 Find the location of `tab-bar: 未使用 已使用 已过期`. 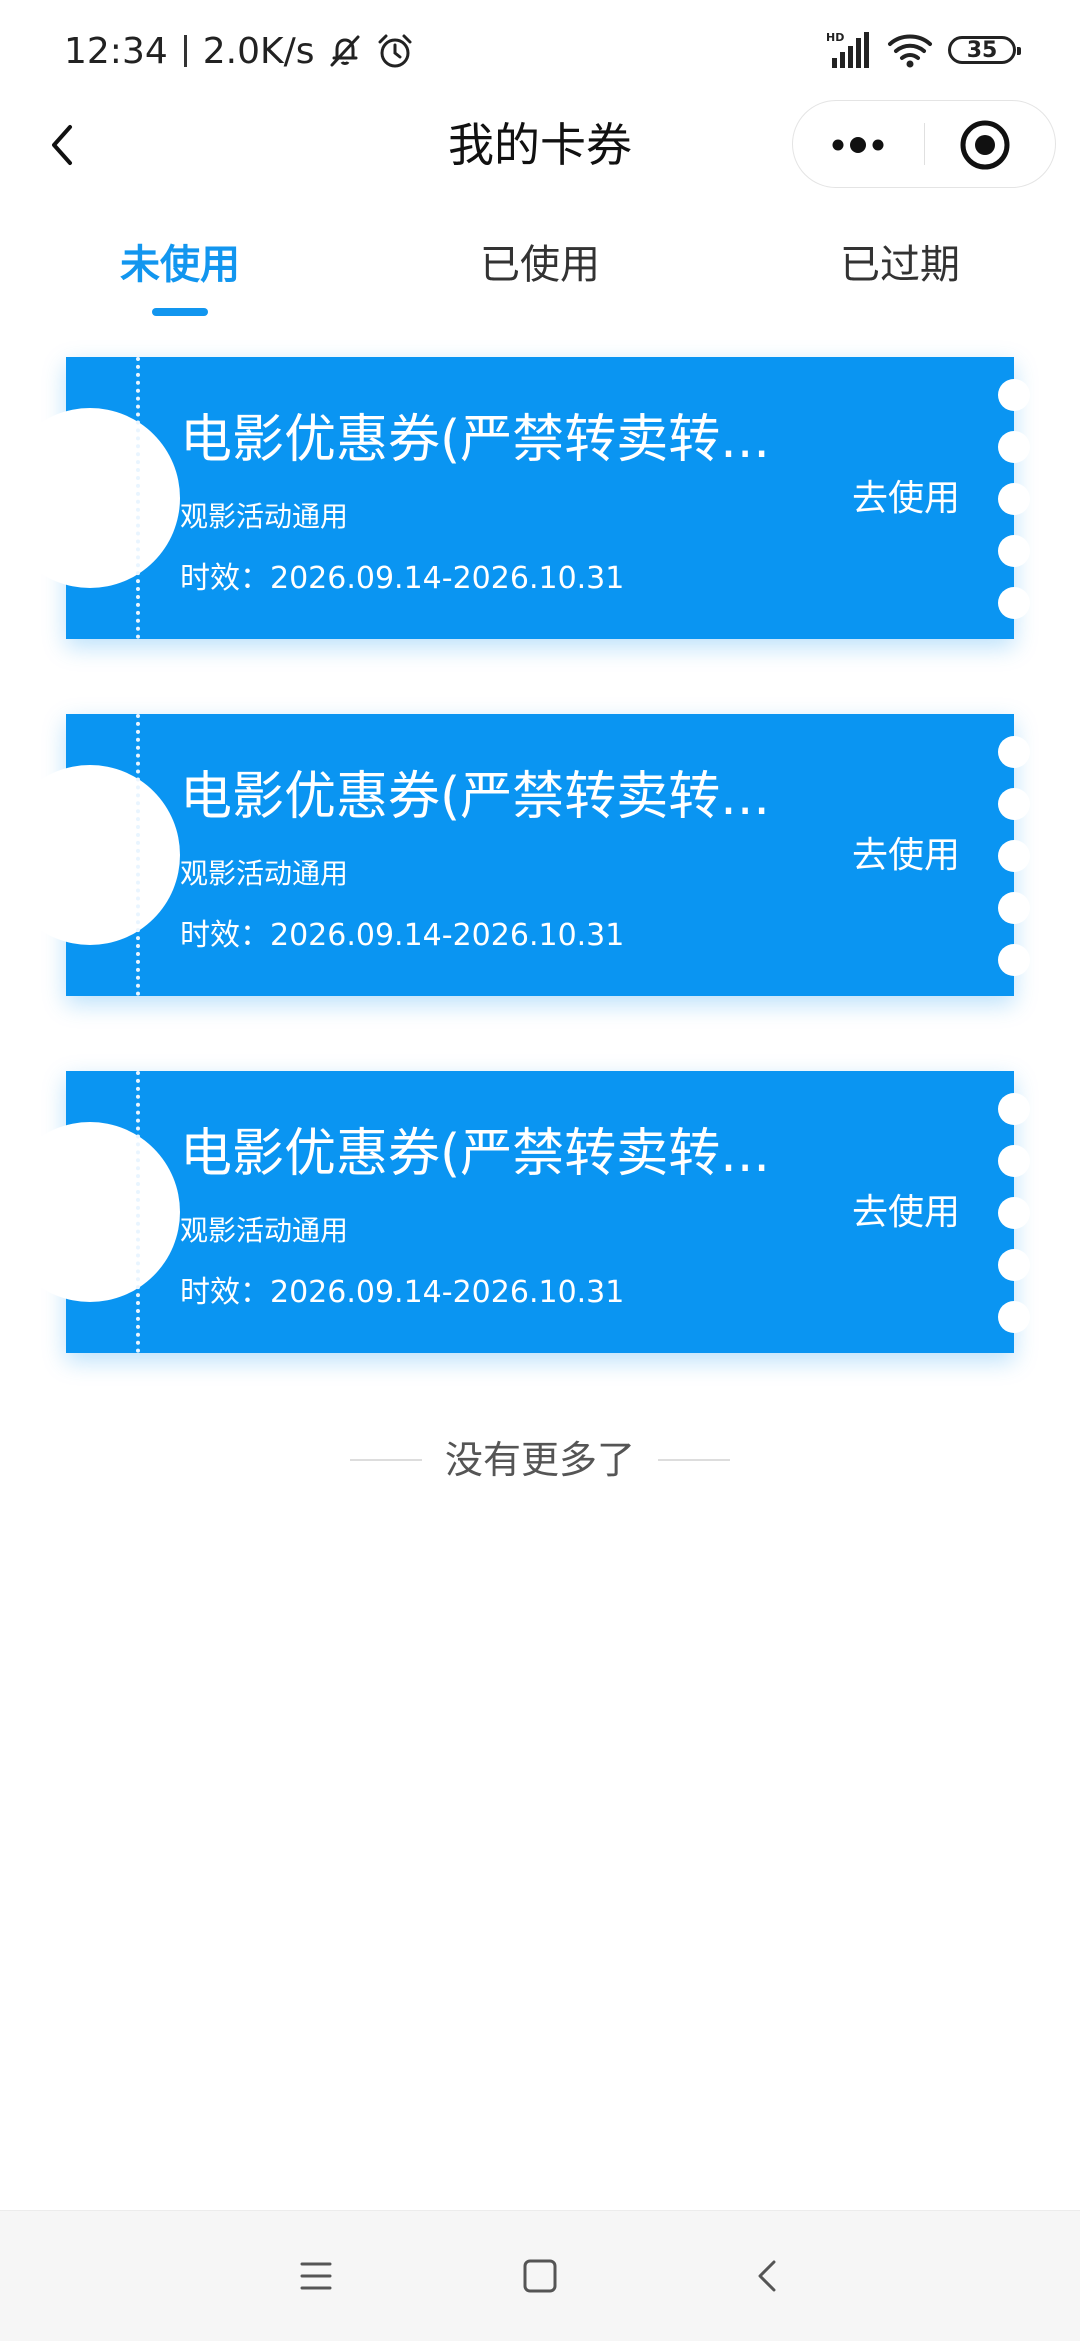

tab-bar: 未使用 已使用 已过期 is located at coordinates (540, 275).